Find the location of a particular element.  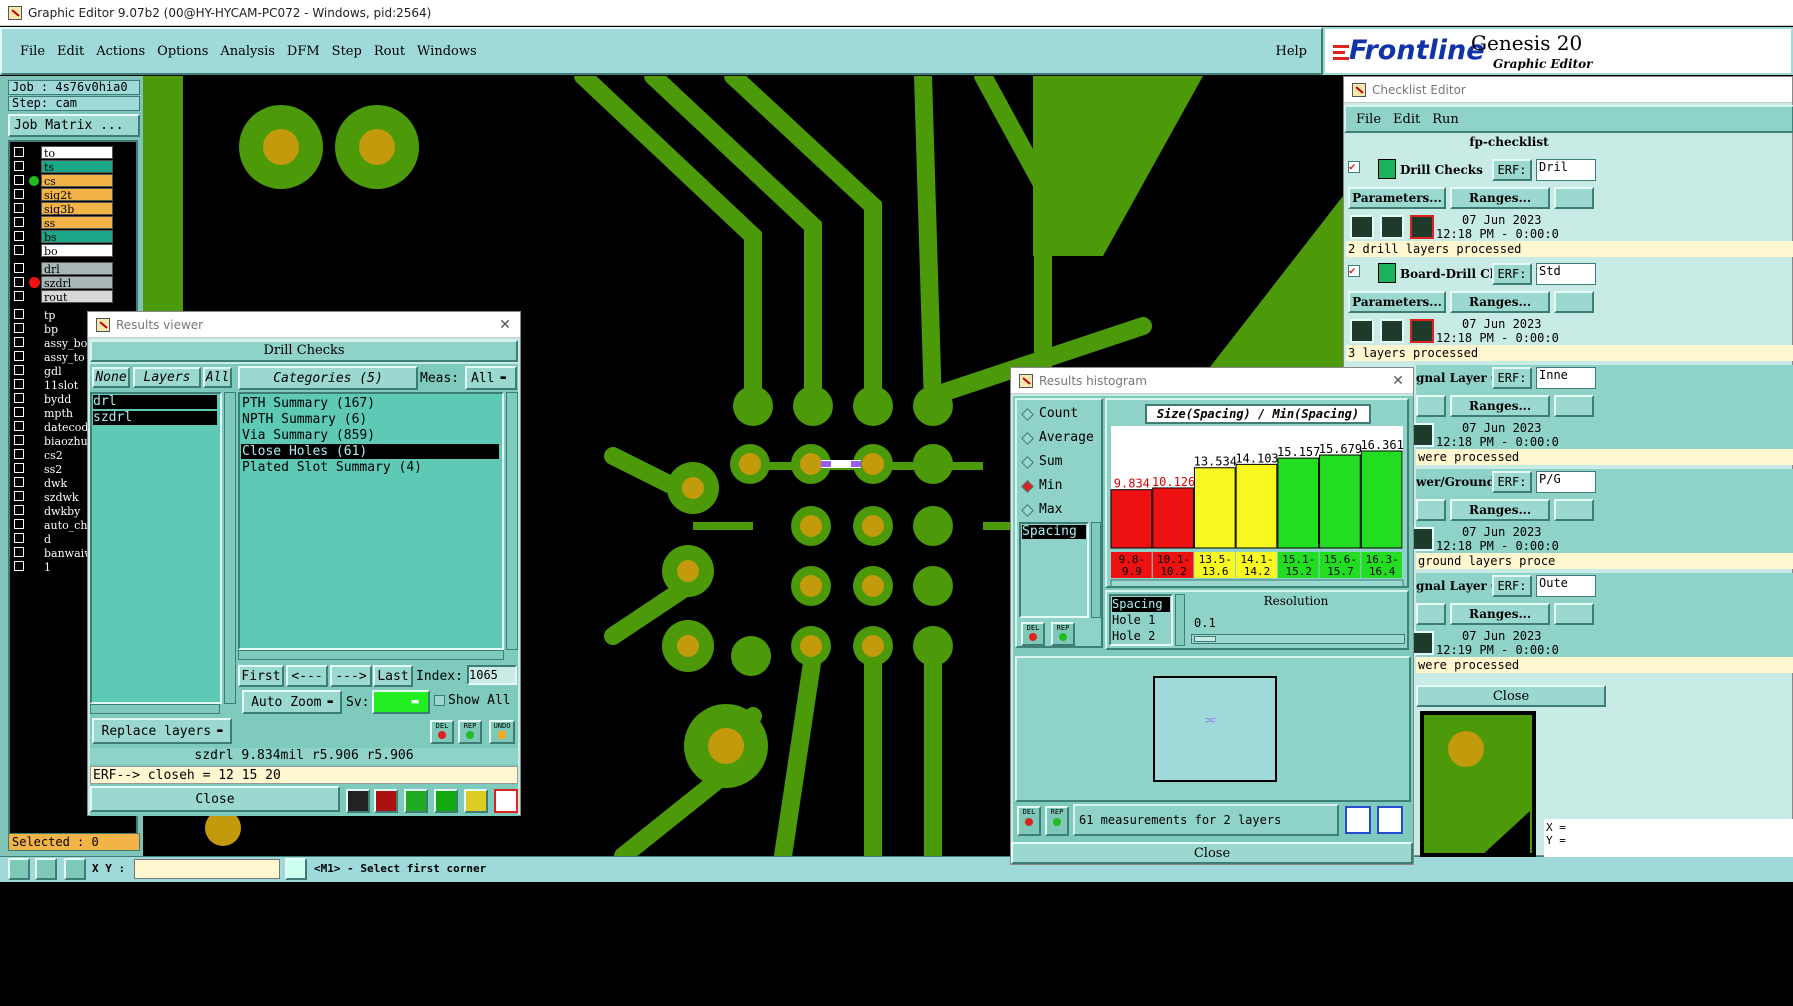

mode-radio-average: Average is located at coordinates (1060, 439).